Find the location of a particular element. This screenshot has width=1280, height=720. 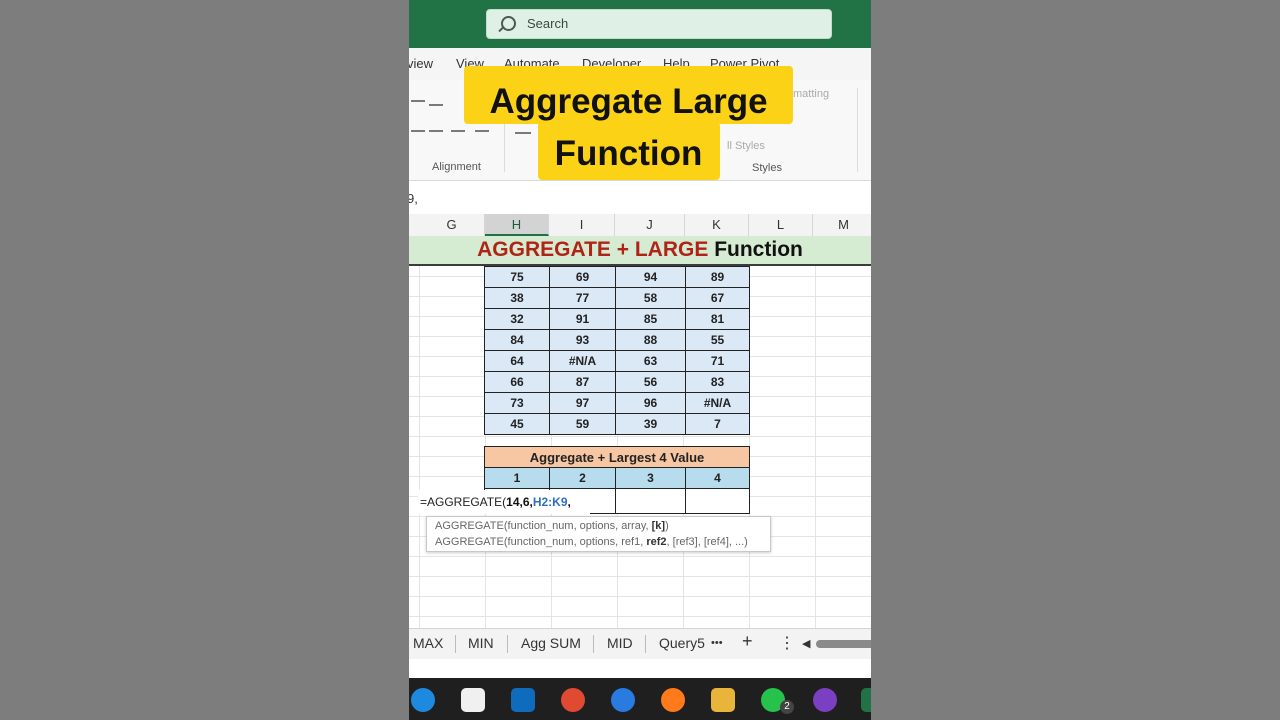

sheet-tab-bar: MAX MIN Agg SUM MID Query5 ••• + ⋮ ◀ is located at coordinates (640, 643).